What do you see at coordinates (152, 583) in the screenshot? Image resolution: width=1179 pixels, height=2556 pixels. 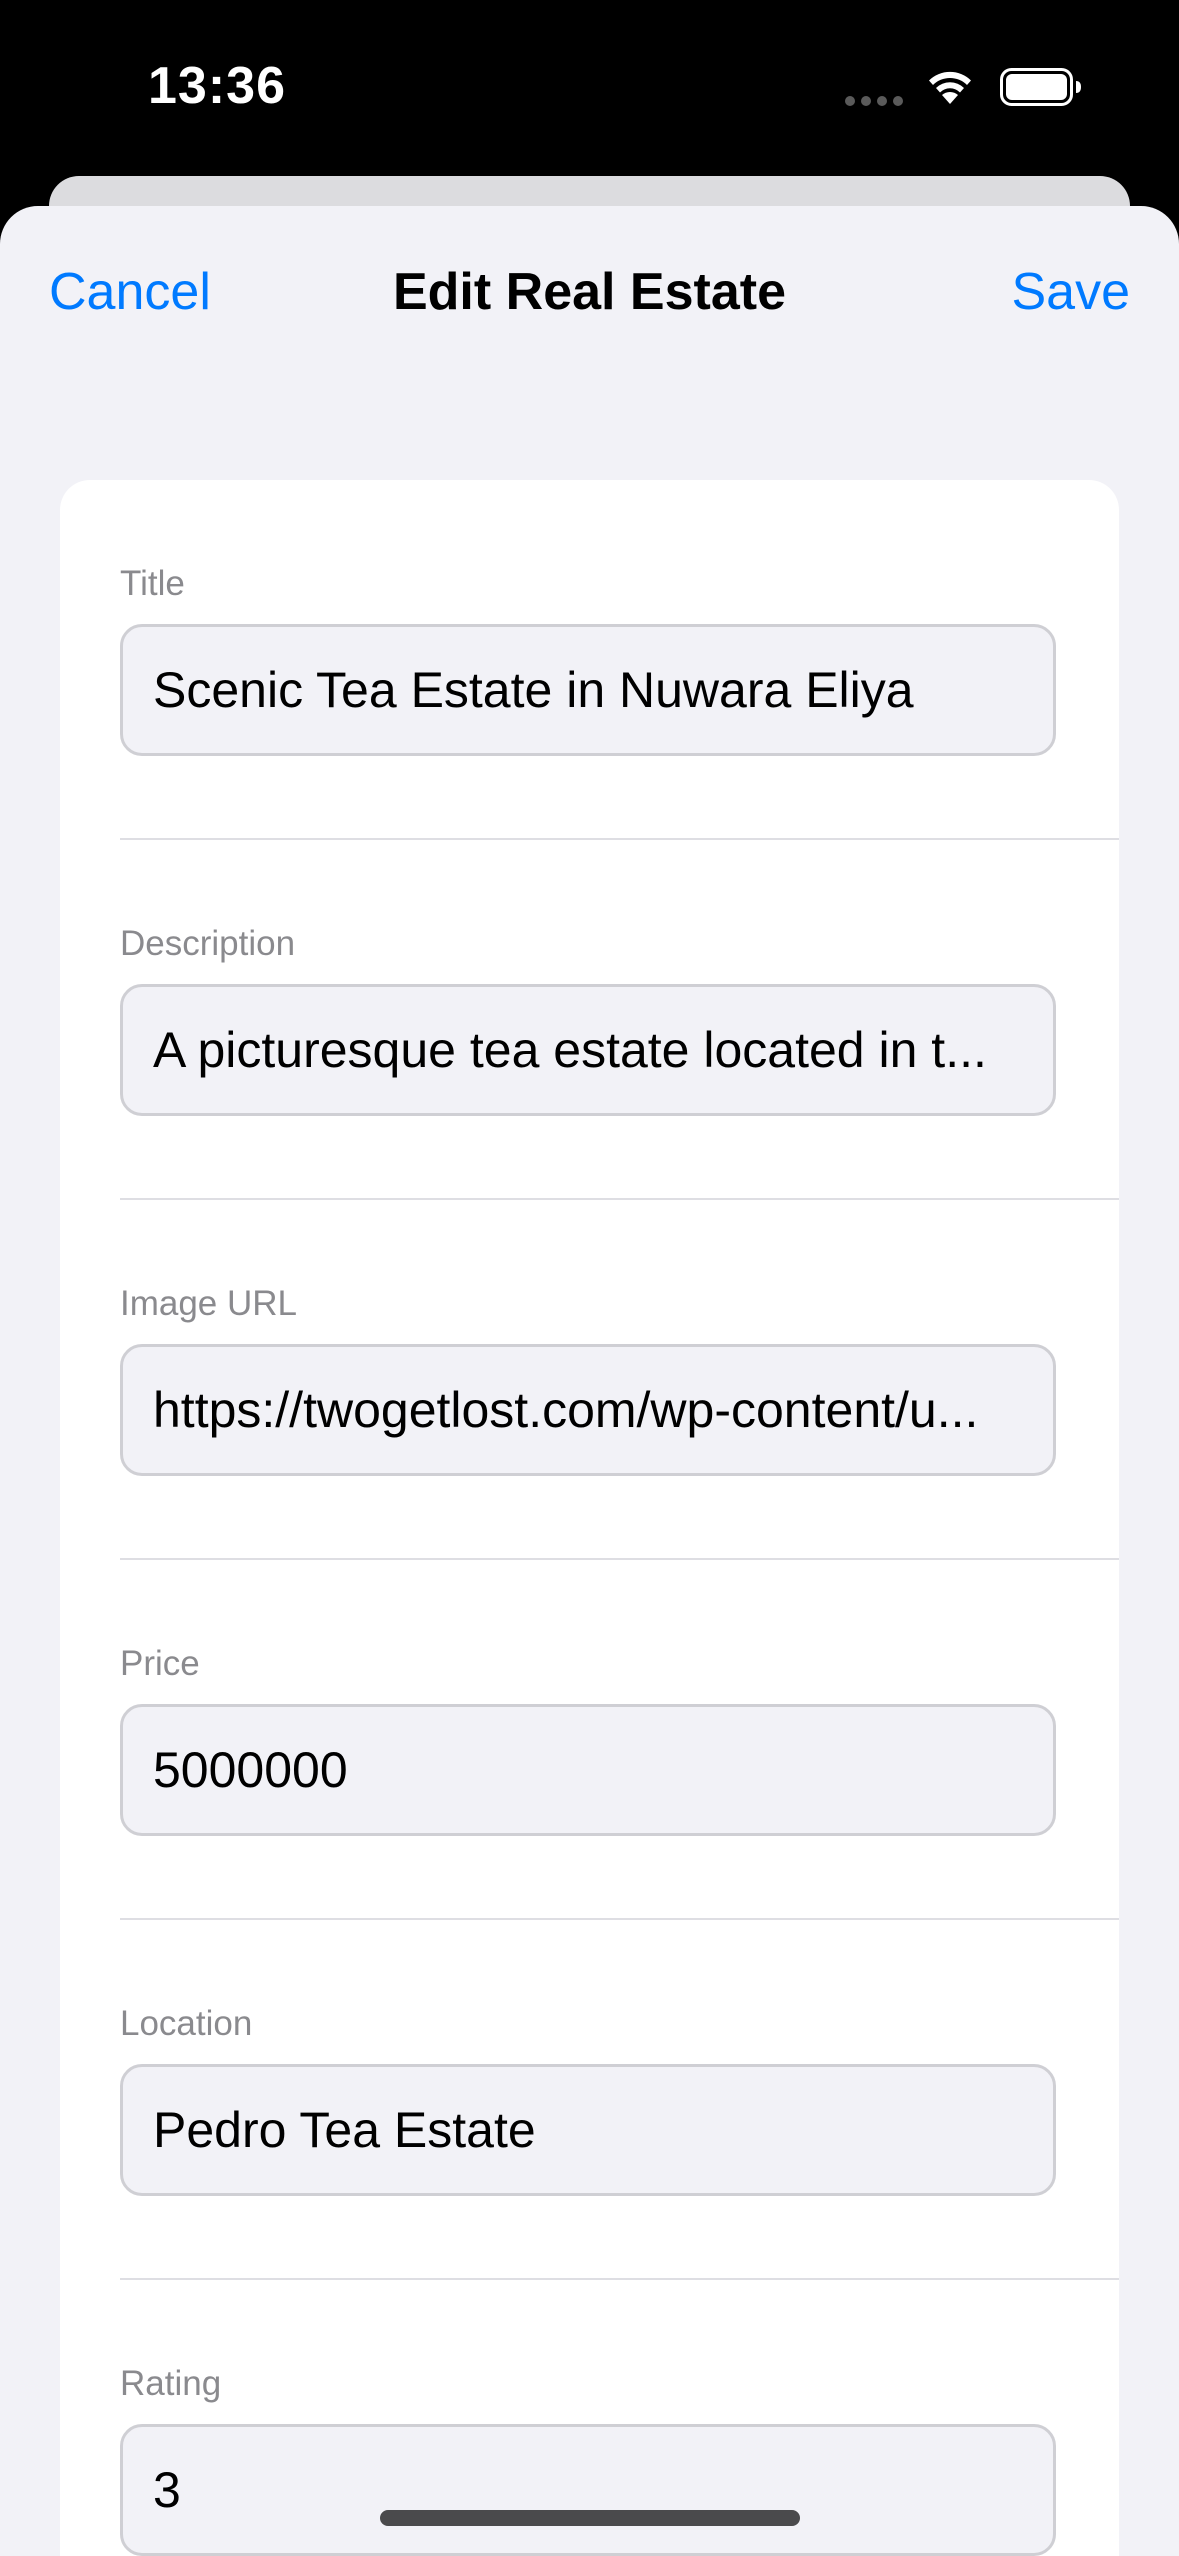 I see `title-label: Title` at bounding box center [152, 583].